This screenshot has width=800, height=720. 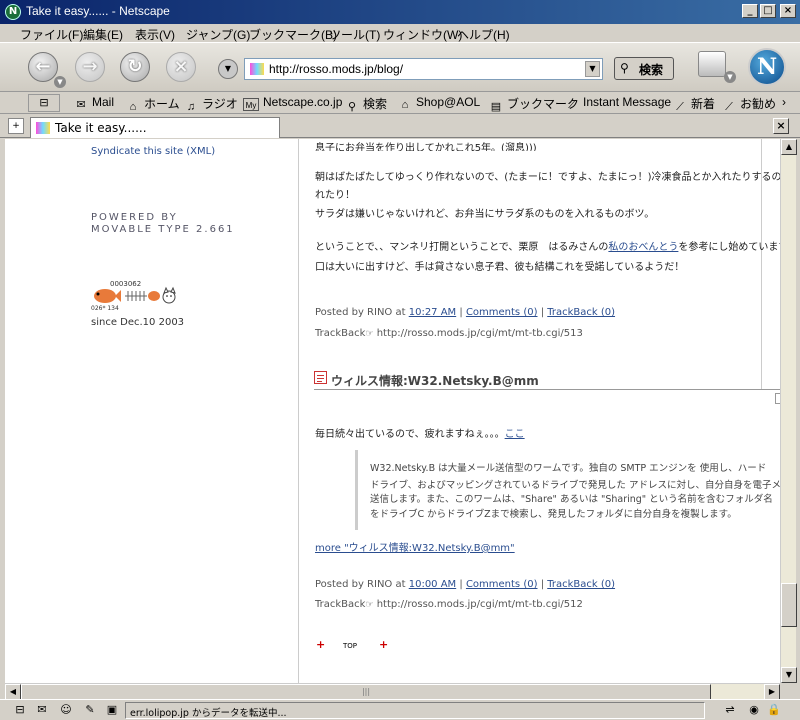 I want to click on close-button: ×, so click(x=788, y=11).